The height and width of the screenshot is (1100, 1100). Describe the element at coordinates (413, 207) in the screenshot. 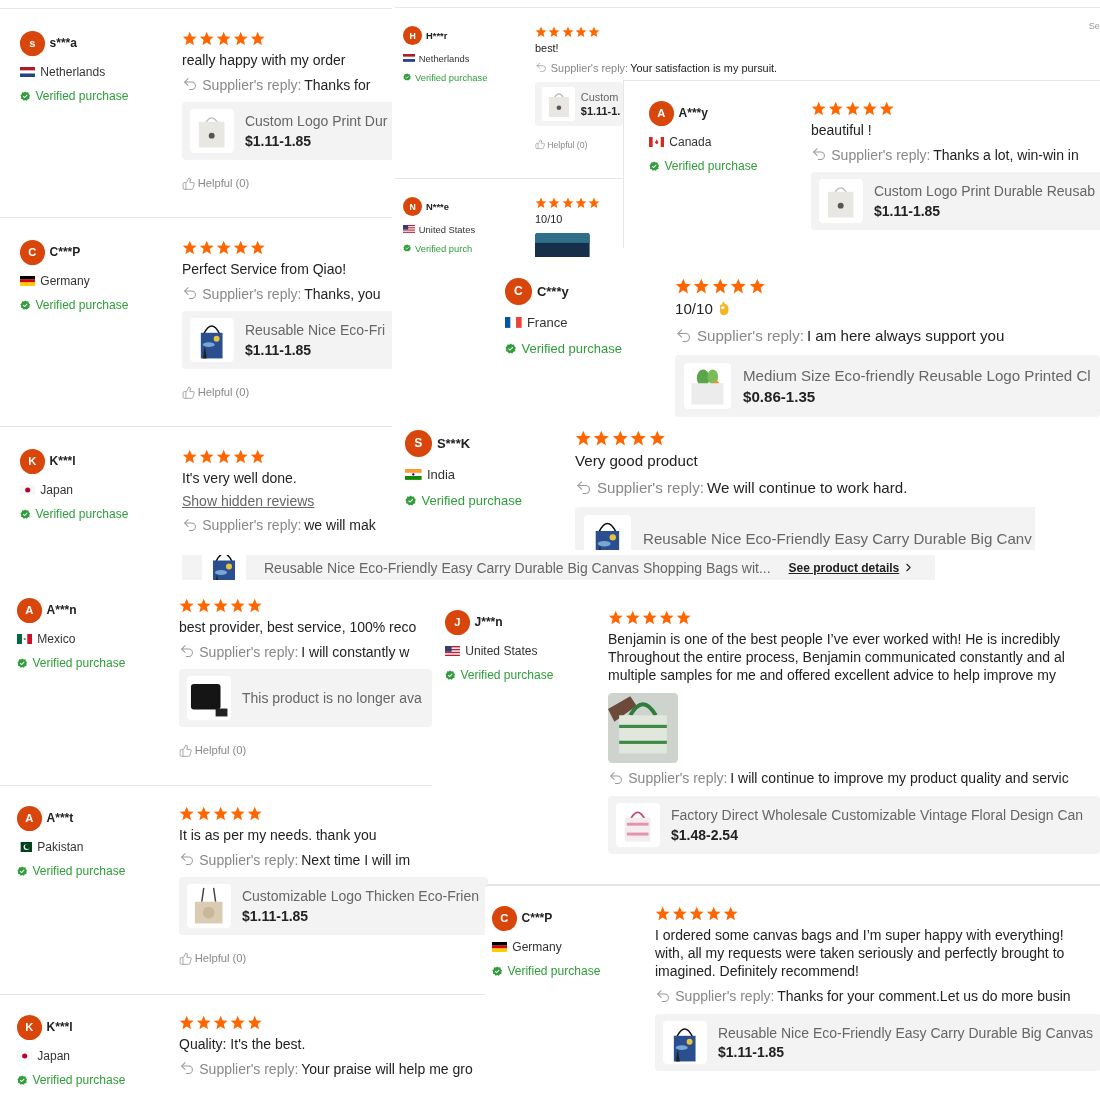

I see `user-avatar: N` at that location.